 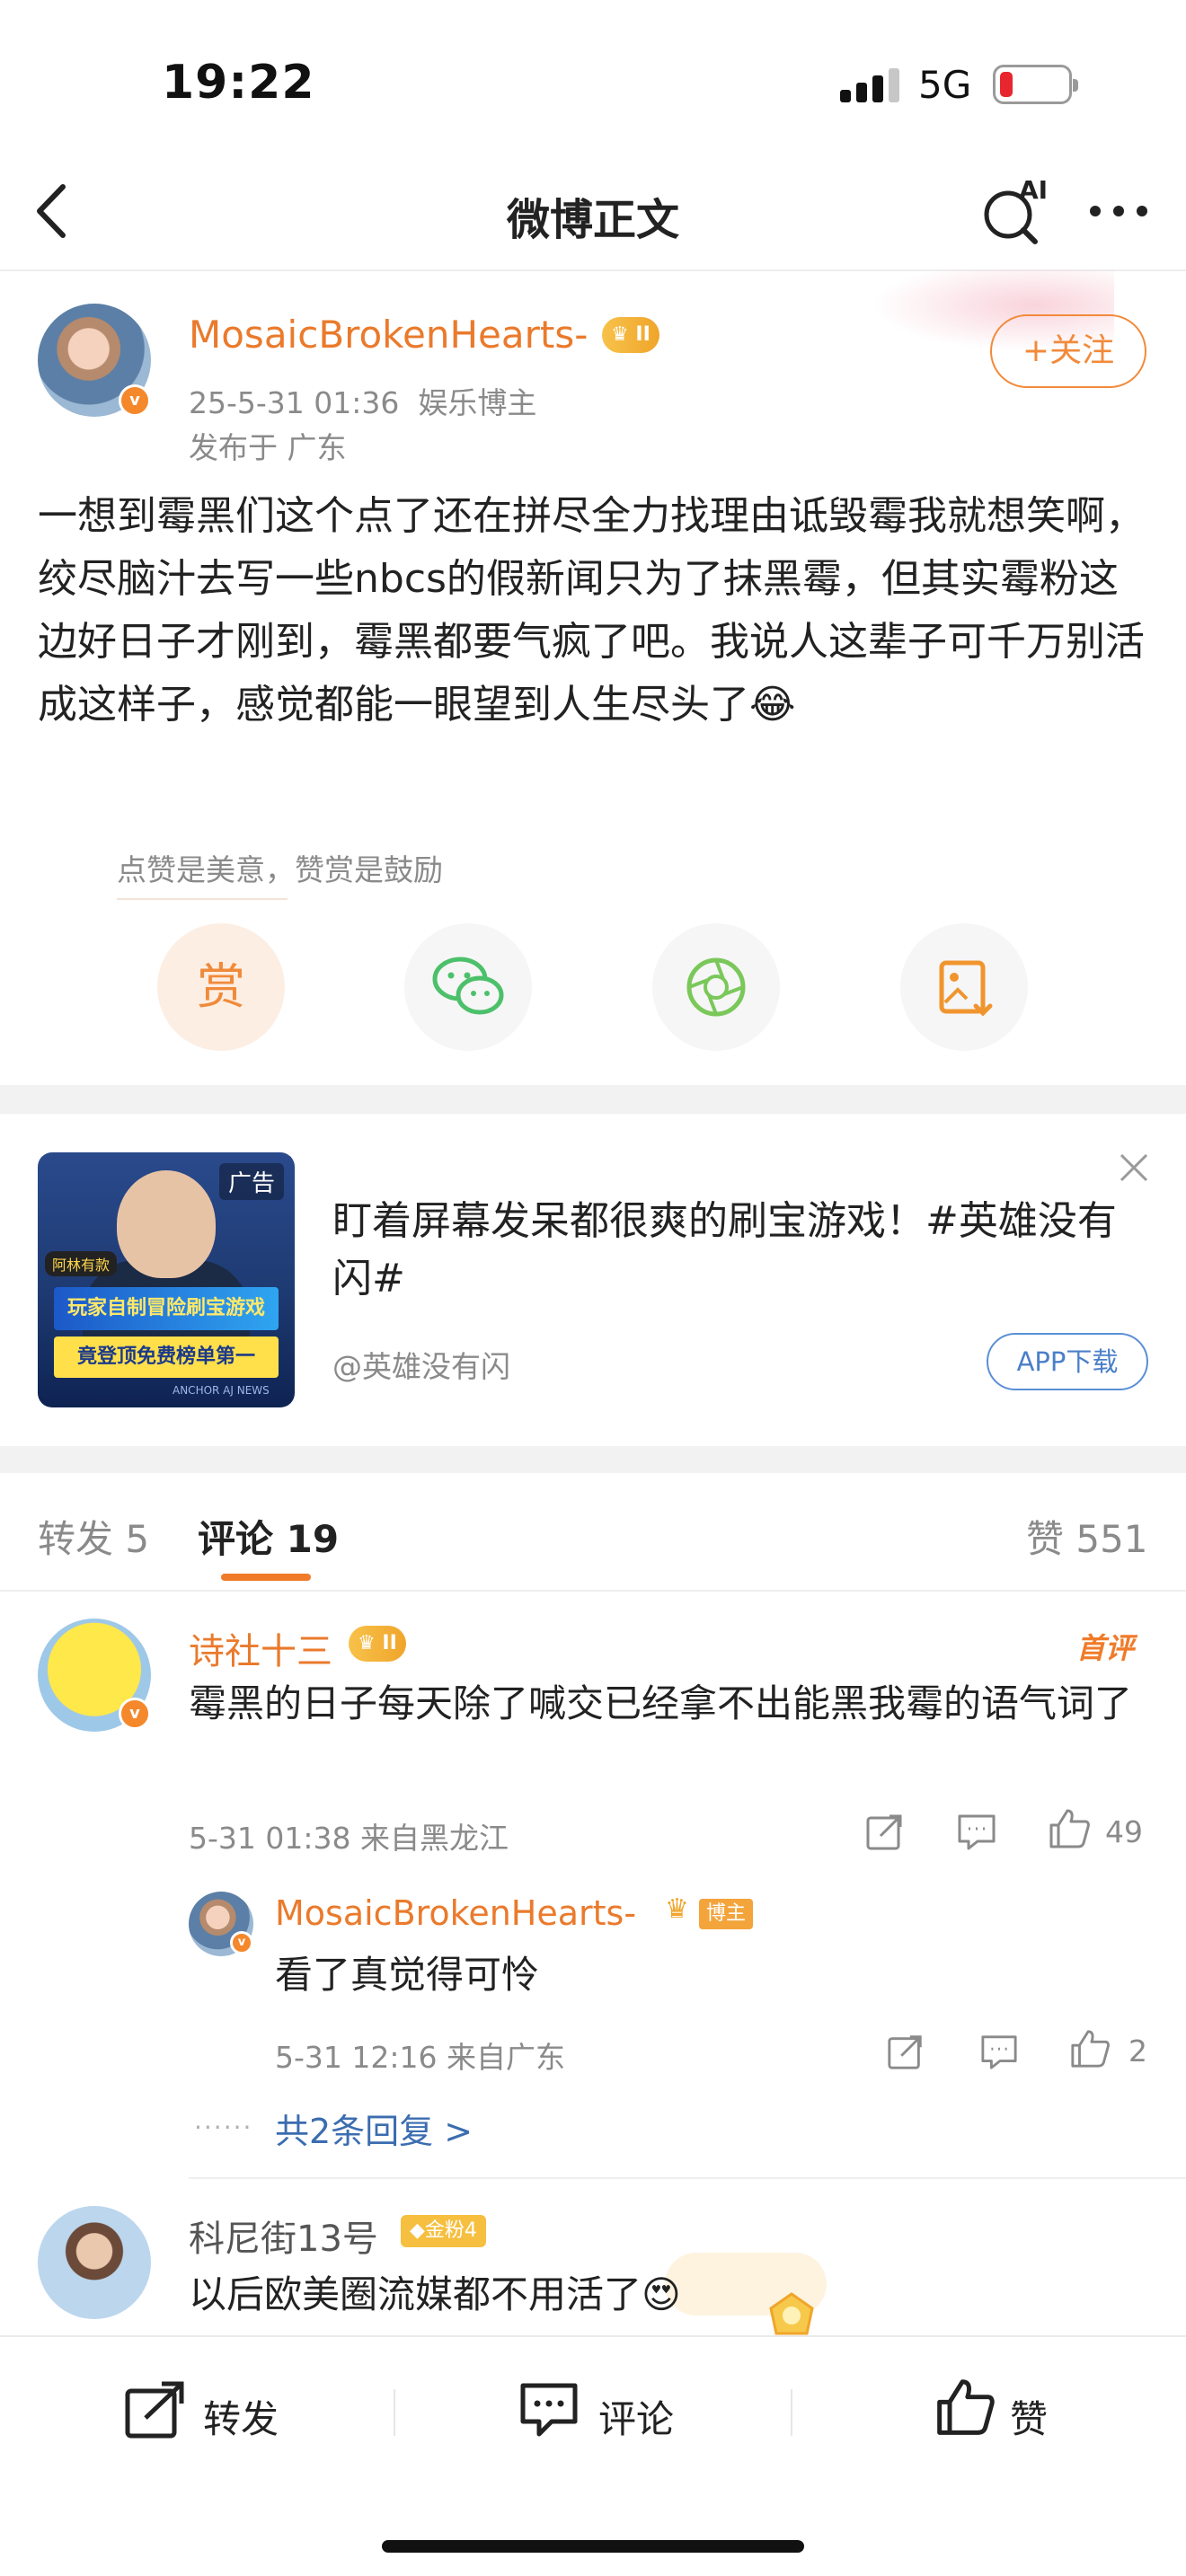 I want to click on ai-search-icon: AI, so click(x=1015, y=211).